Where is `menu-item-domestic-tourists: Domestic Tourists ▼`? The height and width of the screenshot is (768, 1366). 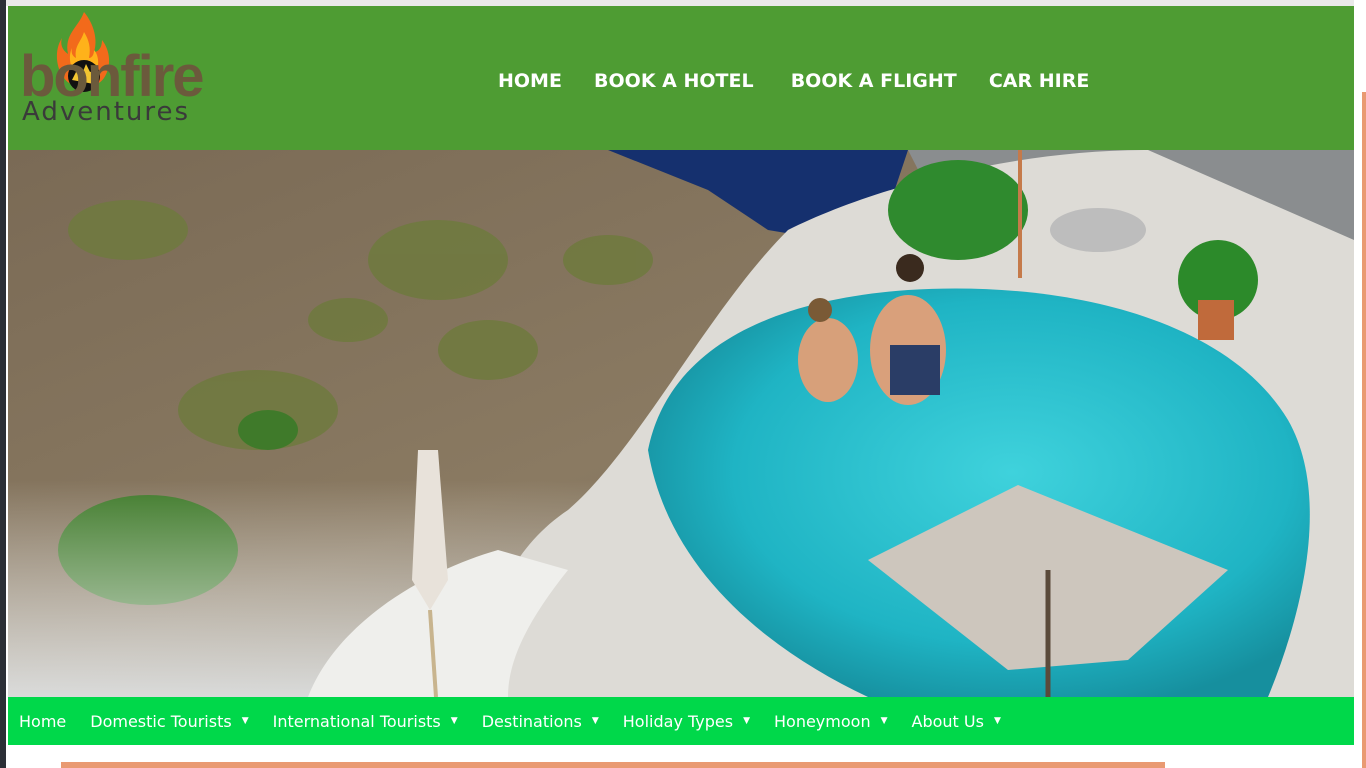
menu-item-domestic-tourists: Domestic Tourists ▼ is located at coordinates (169, 721).